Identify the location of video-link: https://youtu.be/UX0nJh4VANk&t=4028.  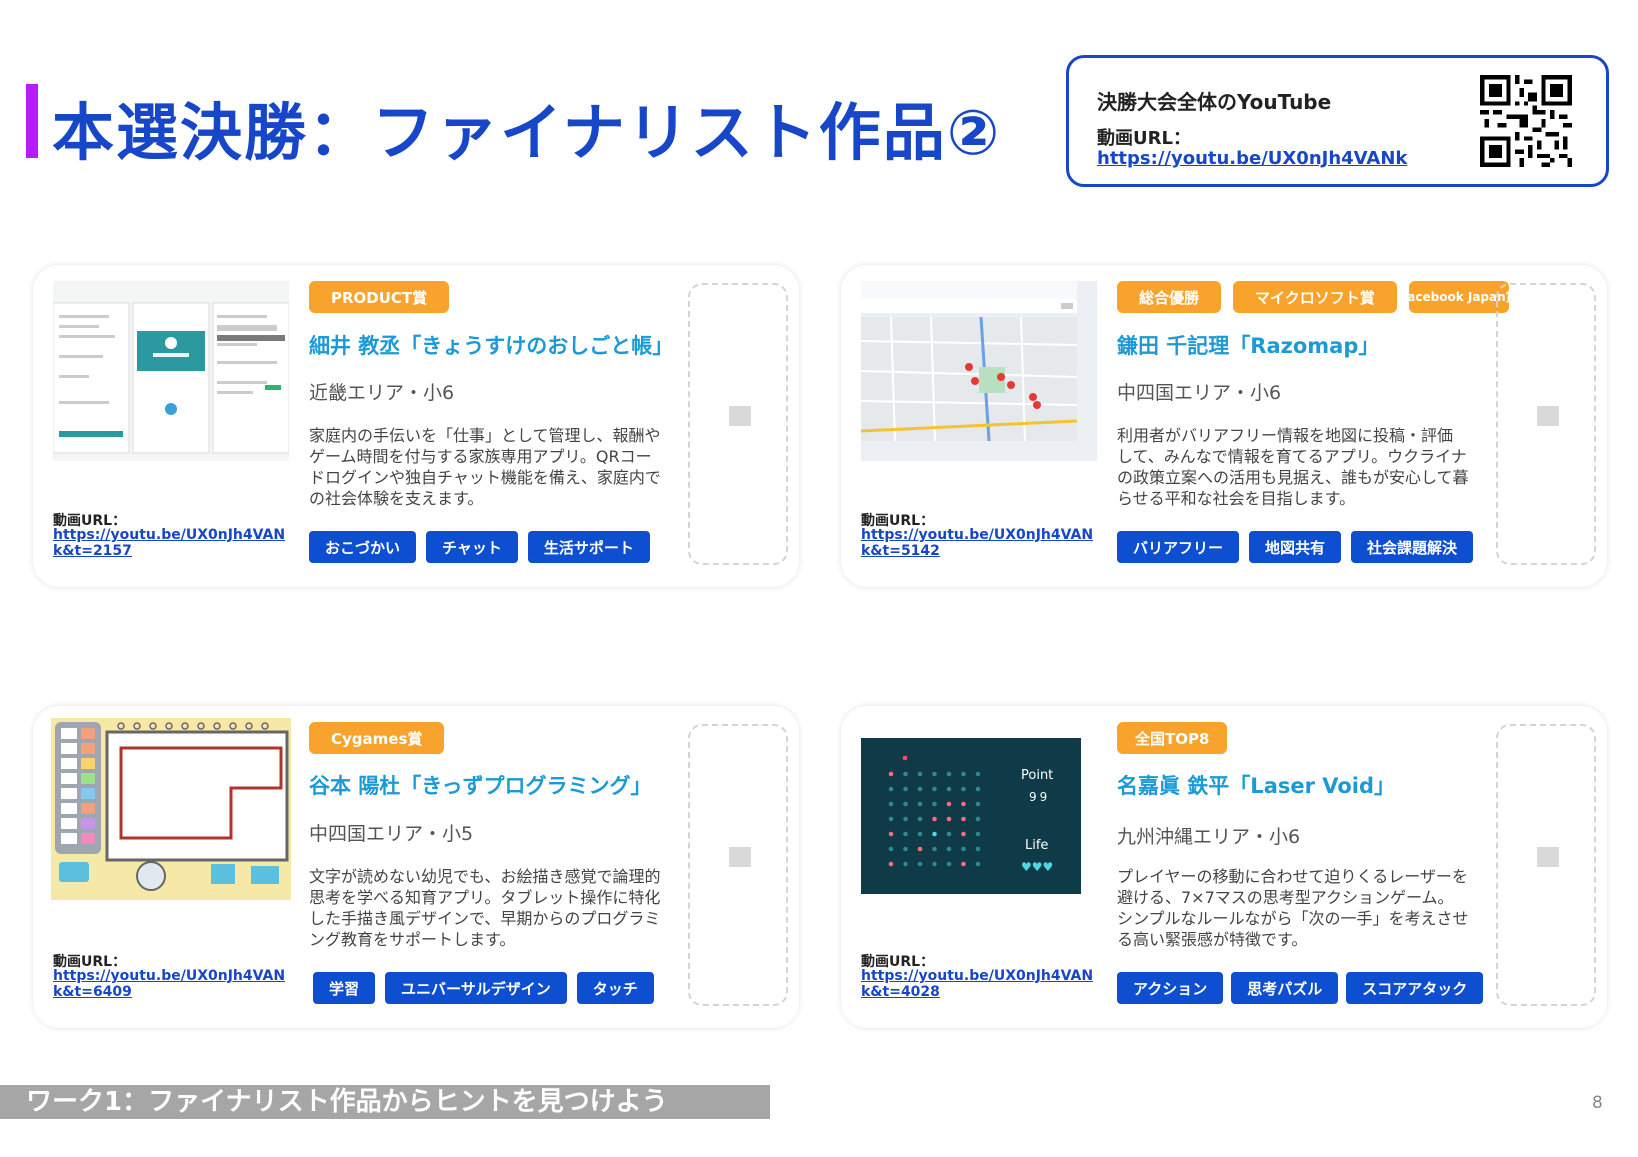
(979, 984).